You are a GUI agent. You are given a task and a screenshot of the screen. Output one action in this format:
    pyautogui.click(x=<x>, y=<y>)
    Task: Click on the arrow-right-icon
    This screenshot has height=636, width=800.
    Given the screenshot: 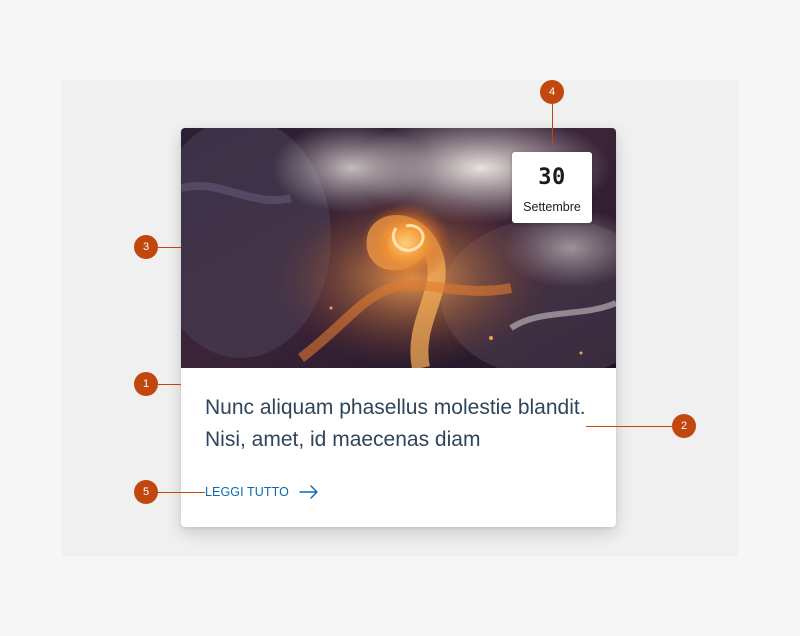 What is the action you would take?
    pyautogui.click(x=309, y=492)
    